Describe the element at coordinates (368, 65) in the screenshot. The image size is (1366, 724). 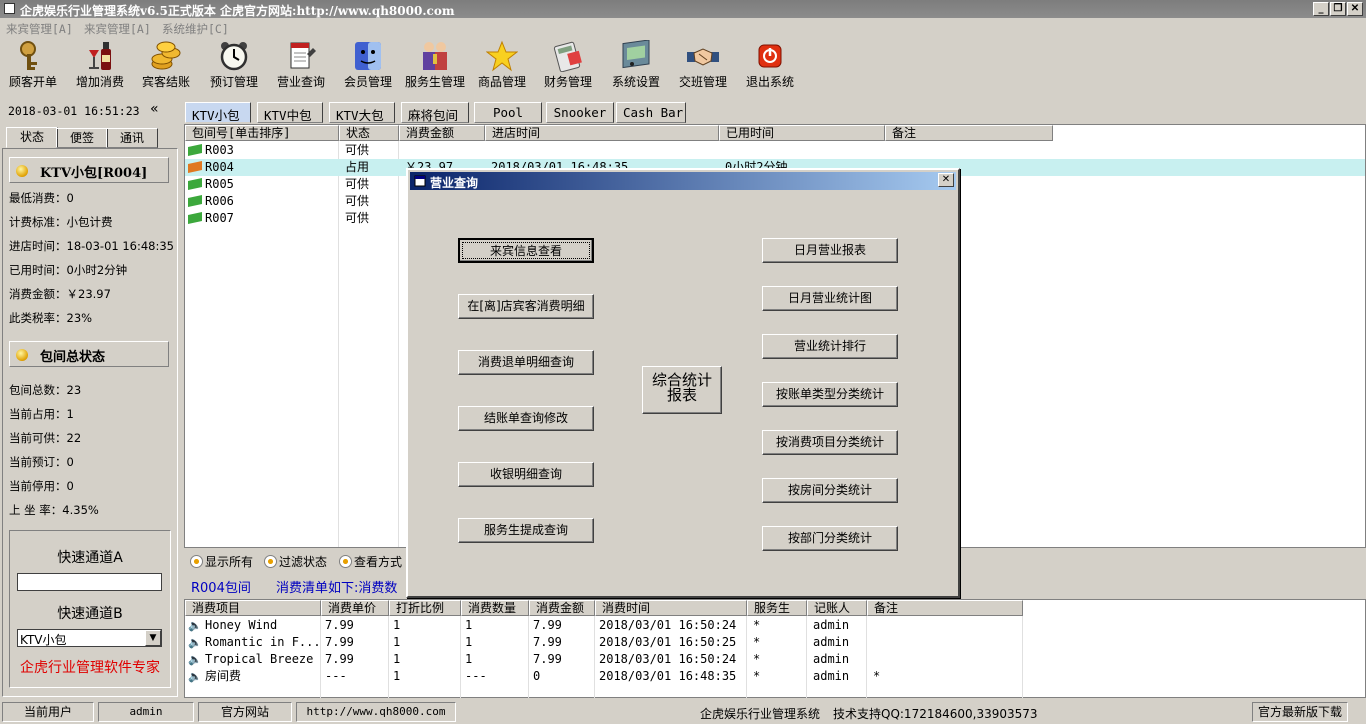
I see `toolbar-member-button: 会员管理` at that location.